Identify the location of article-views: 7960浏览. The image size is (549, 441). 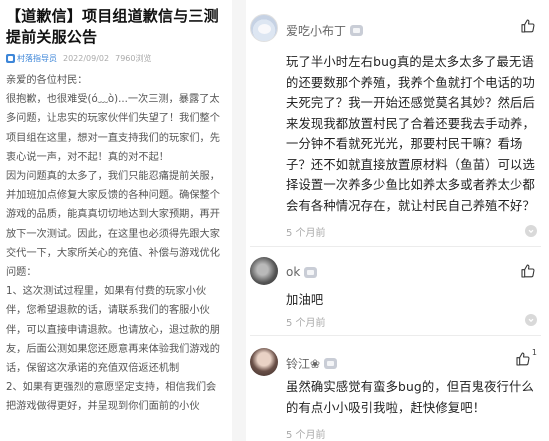
(133, 58).